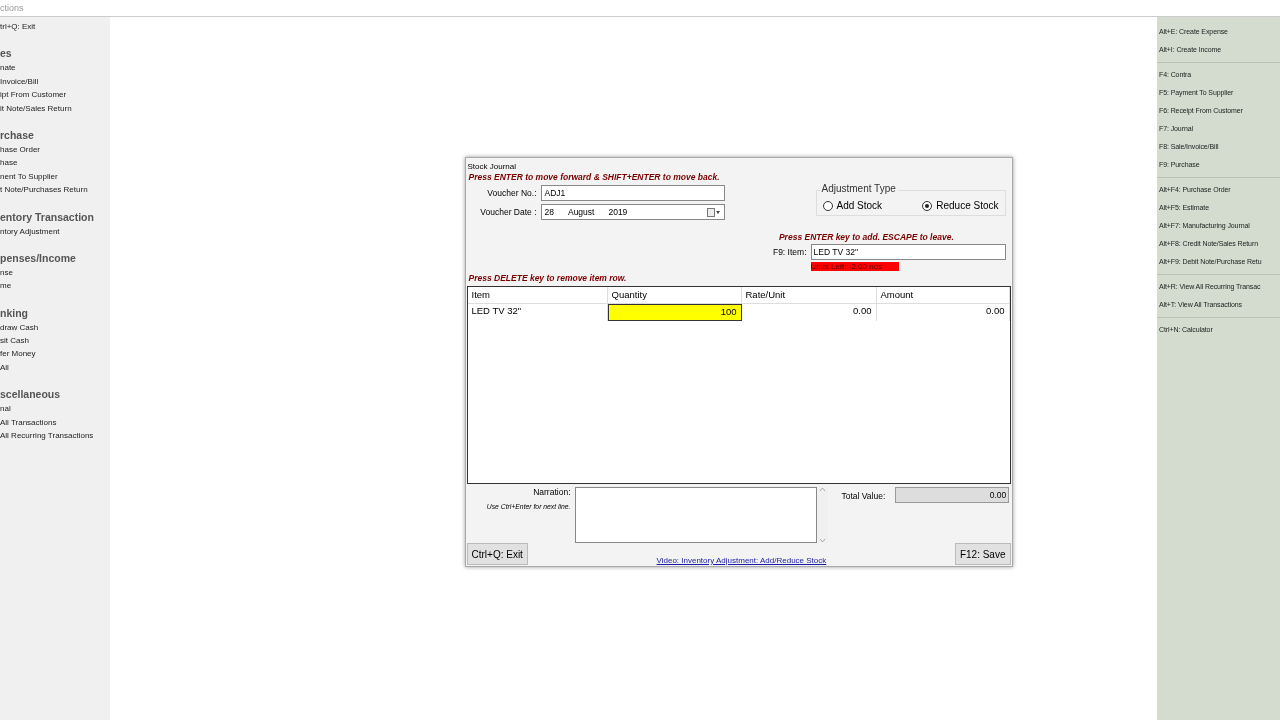 The width and height of the screenshot is (1280, 720). Describe the element at coordinates (713, 212) in the screenshot. I see `calendar-icon` at that location.